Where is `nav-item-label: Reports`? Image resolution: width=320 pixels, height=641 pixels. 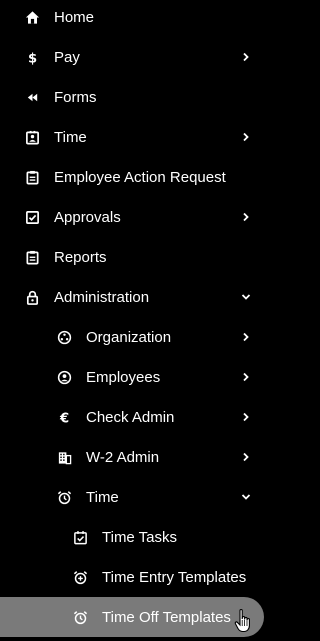 nav-item-label: Reports is located at coordinates (80, 257).